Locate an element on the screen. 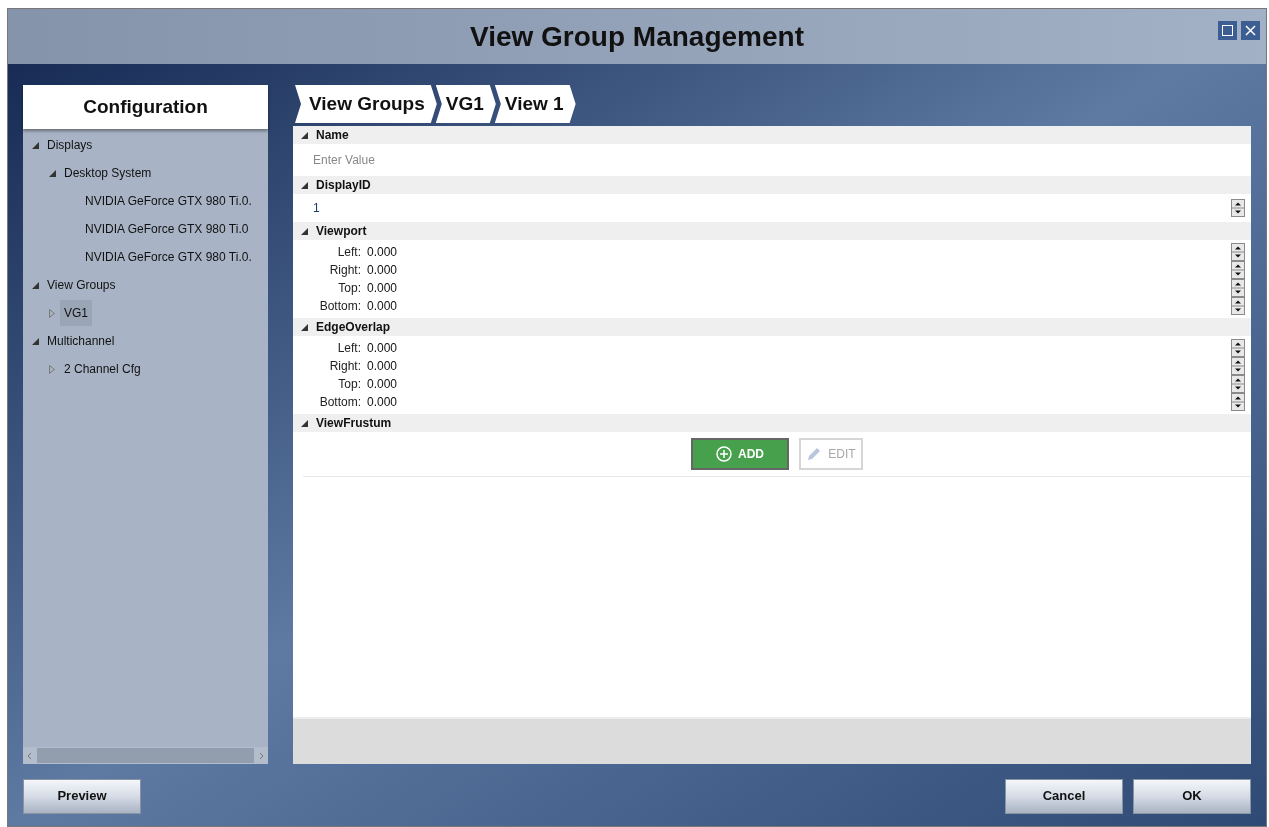  dialog-button: OK is located at coordinates (1192, 796).